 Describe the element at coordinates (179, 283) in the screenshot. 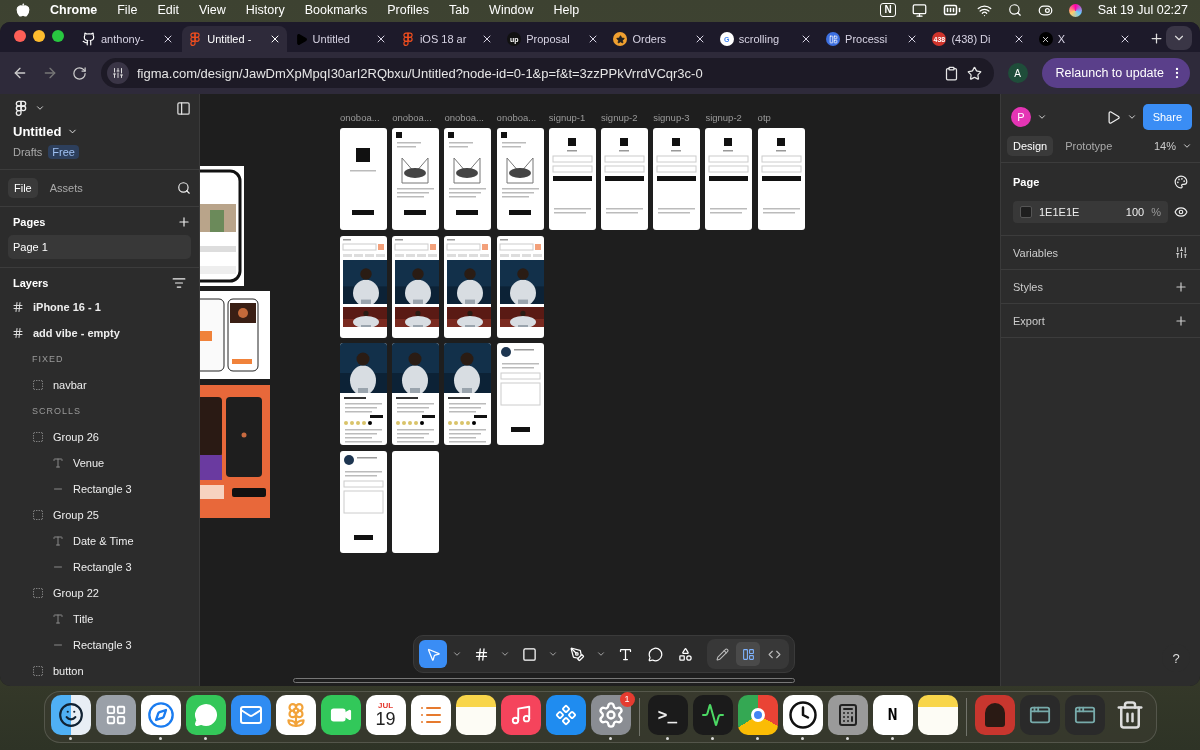

I see `list-filter-icon` at that location.